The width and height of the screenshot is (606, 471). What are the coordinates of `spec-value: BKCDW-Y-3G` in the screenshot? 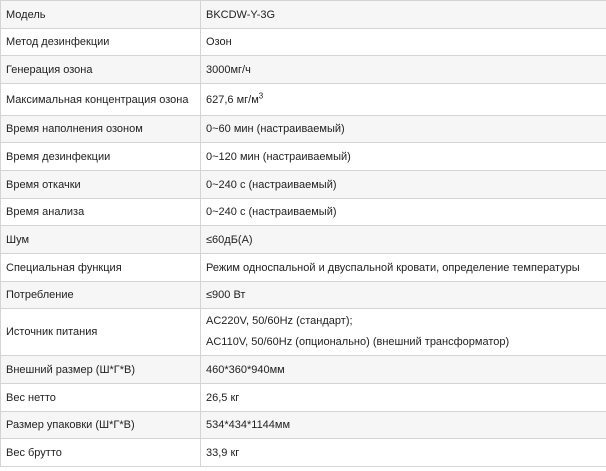 It's located at (403, 14).